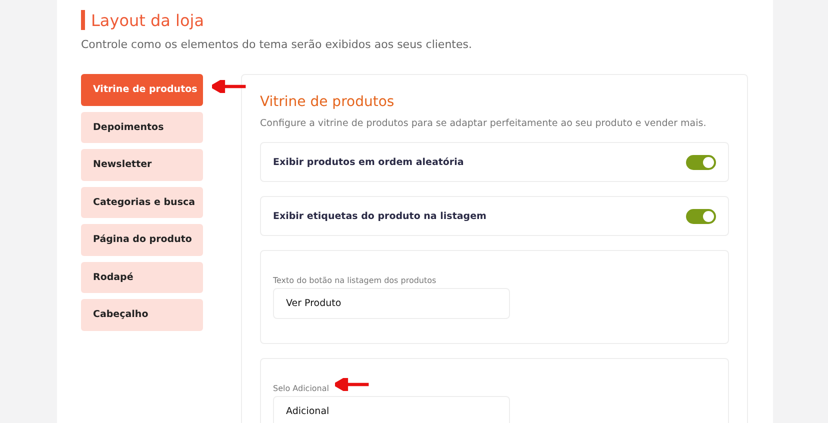 This screenshot has width=828, height=423. What do you see at coordinates (142, 164) in the screenshot?
I see `sidebar-item: Newsletter` at bounding box center [142, 164].